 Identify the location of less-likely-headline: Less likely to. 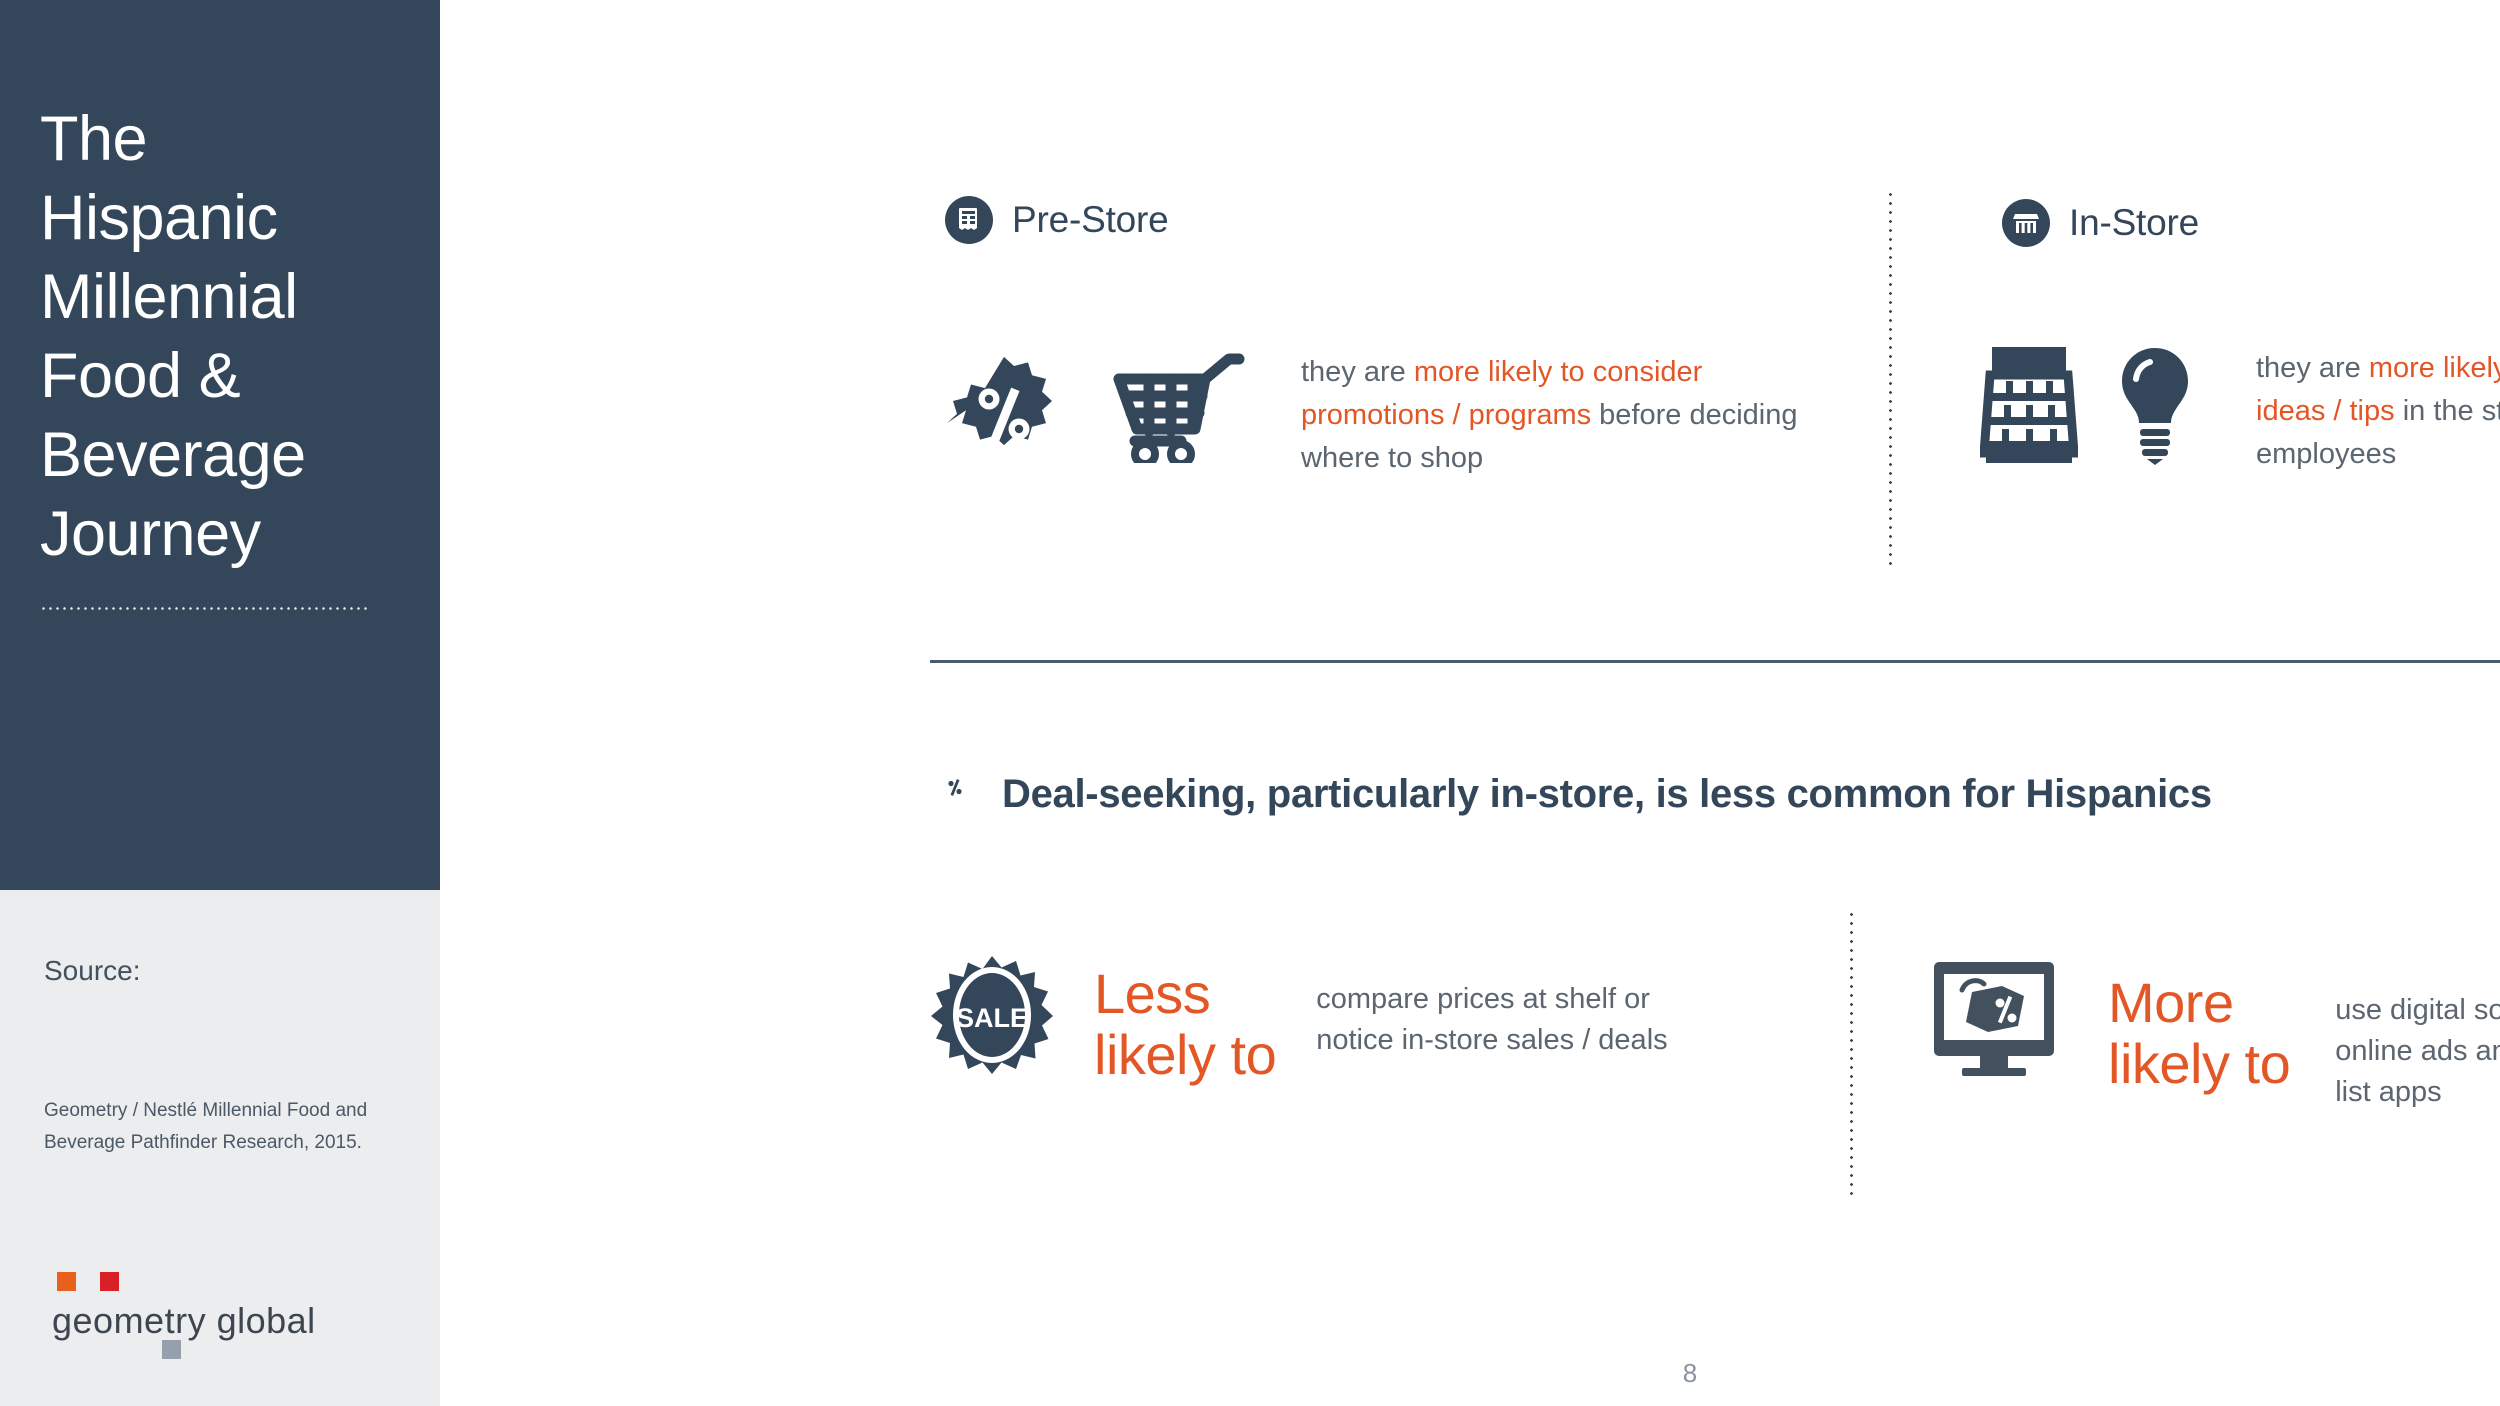
(1185, 1020).